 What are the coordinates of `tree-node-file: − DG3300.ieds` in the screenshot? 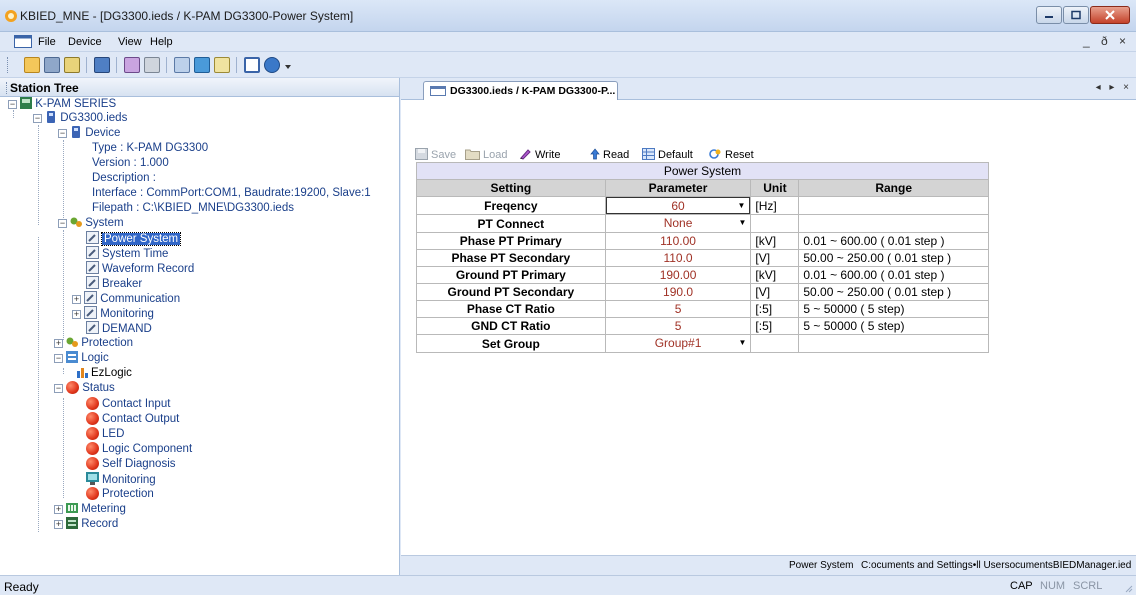 It's located at (80, 118).